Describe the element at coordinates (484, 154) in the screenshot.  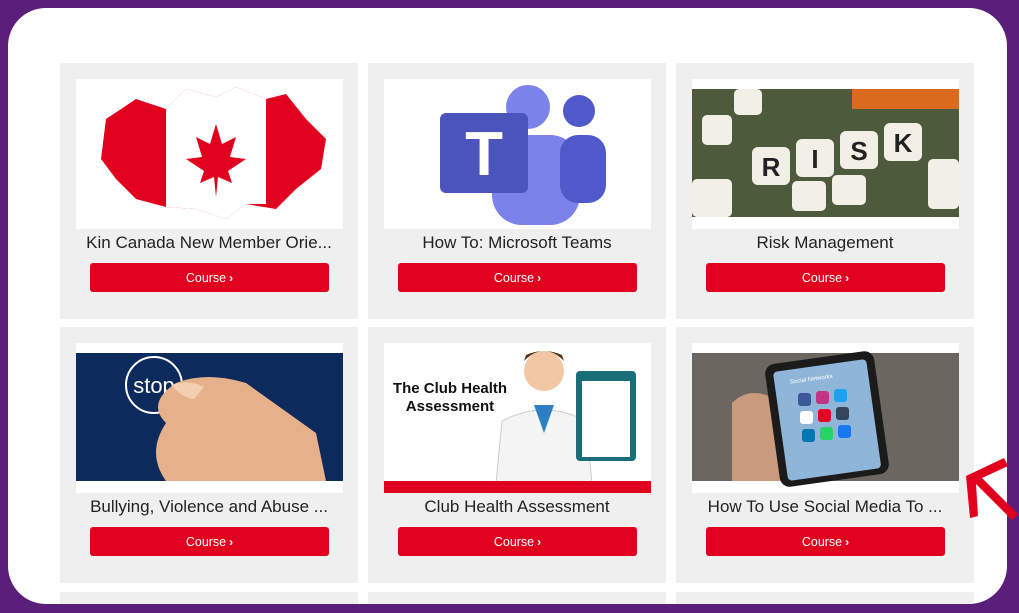
I see `teams-letter: T` at that location.